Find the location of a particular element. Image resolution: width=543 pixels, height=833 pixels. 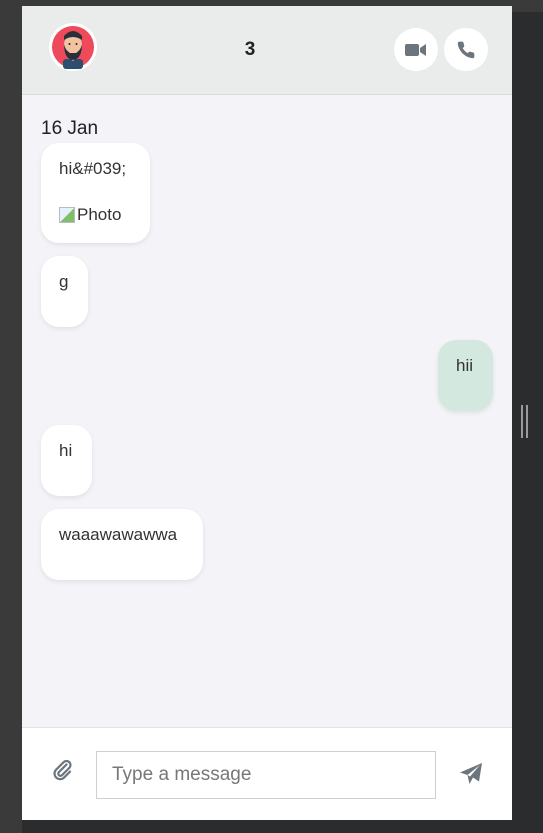

paperclip-icon is located at coordinates (62, 770).